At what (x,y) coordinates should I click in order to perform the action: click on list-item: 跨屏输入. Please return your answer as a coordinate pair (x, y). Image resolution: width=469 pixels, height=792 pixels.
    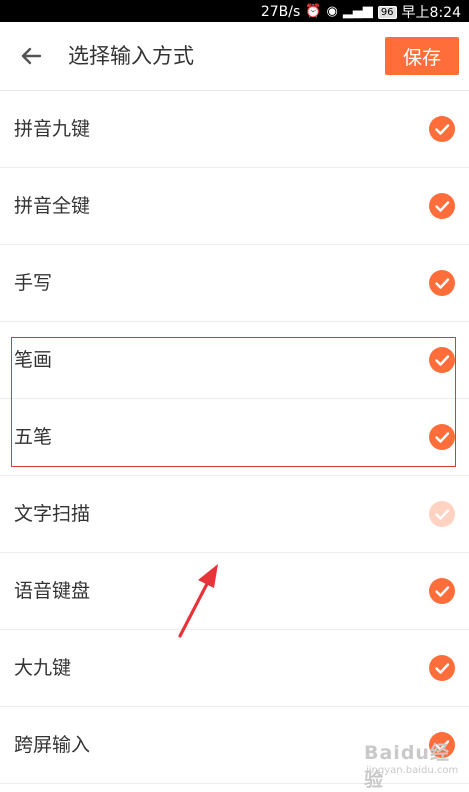
    Looking at the image, I should click on (234, 745).